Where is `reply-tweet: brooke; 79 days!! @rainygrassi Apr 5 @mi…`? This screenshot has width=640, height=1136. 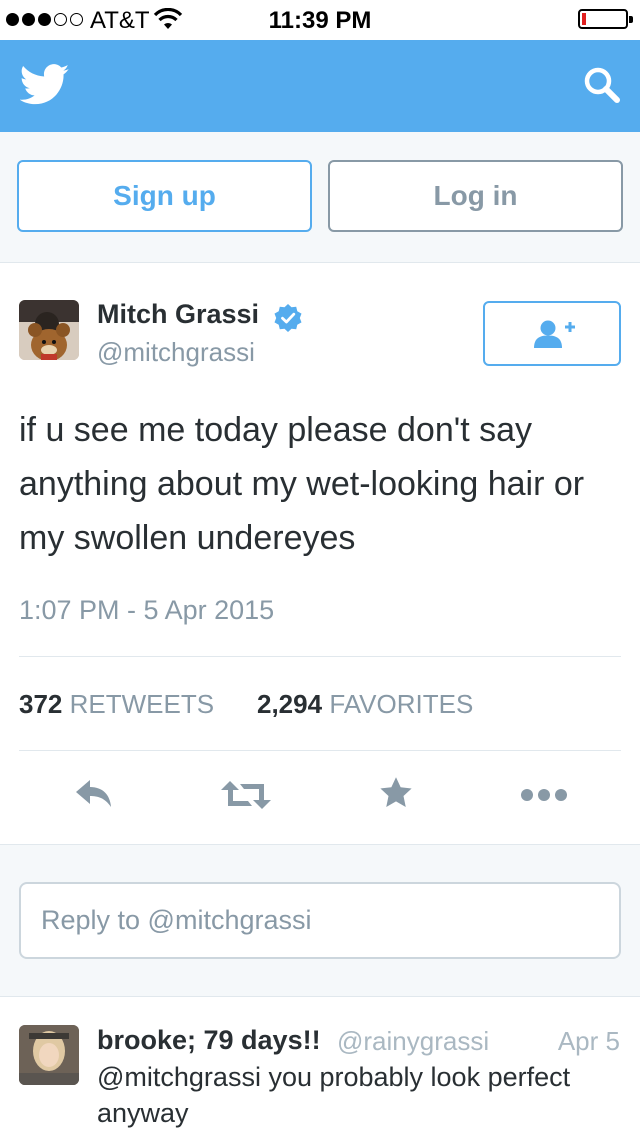
reply-tweet: brooke; 79 days!! @rainygrassi Apr 5 @mi… is located at coordinates (320, 1066).